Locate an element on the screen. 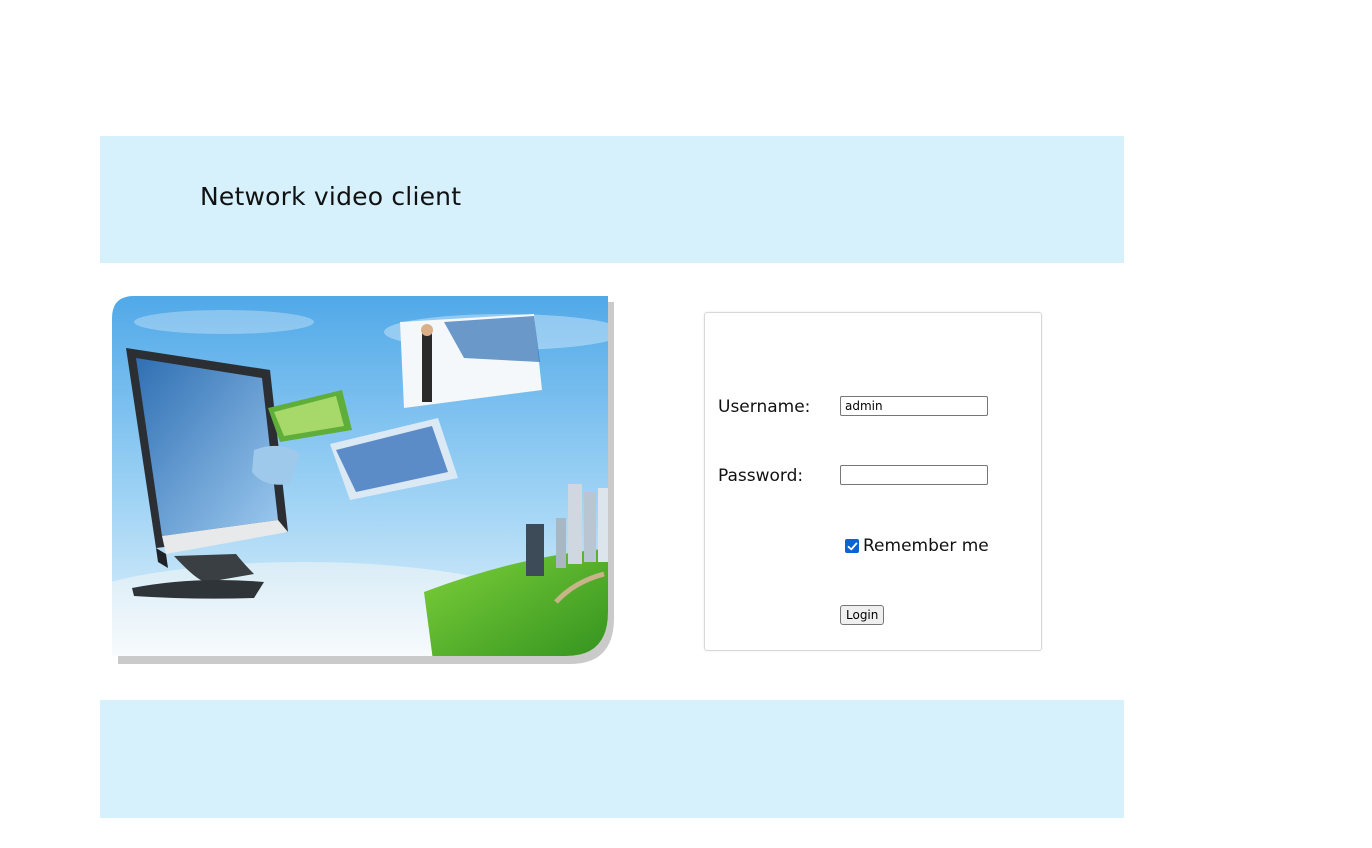  login-panel: Username: Password: Remember me Login is located at coordinates (873, 481).